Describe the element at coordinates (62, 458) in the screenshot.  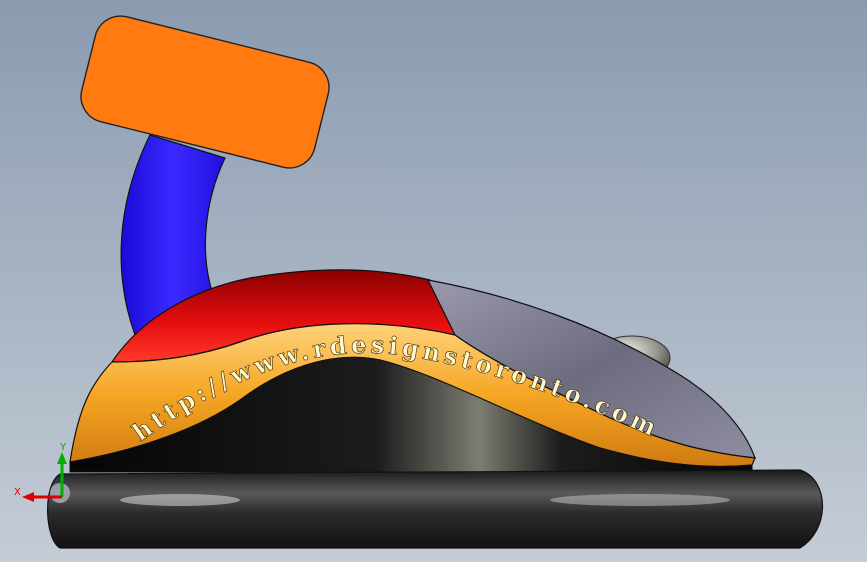
I see `y-axis-head` at that location.